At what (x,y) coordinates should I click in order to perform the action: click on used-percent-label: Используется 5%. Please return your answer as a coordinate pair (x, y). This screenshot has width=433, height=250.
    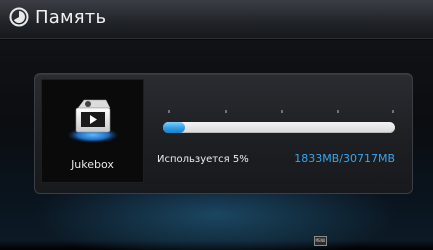
    Looking at the image, I should click on (203, 159).